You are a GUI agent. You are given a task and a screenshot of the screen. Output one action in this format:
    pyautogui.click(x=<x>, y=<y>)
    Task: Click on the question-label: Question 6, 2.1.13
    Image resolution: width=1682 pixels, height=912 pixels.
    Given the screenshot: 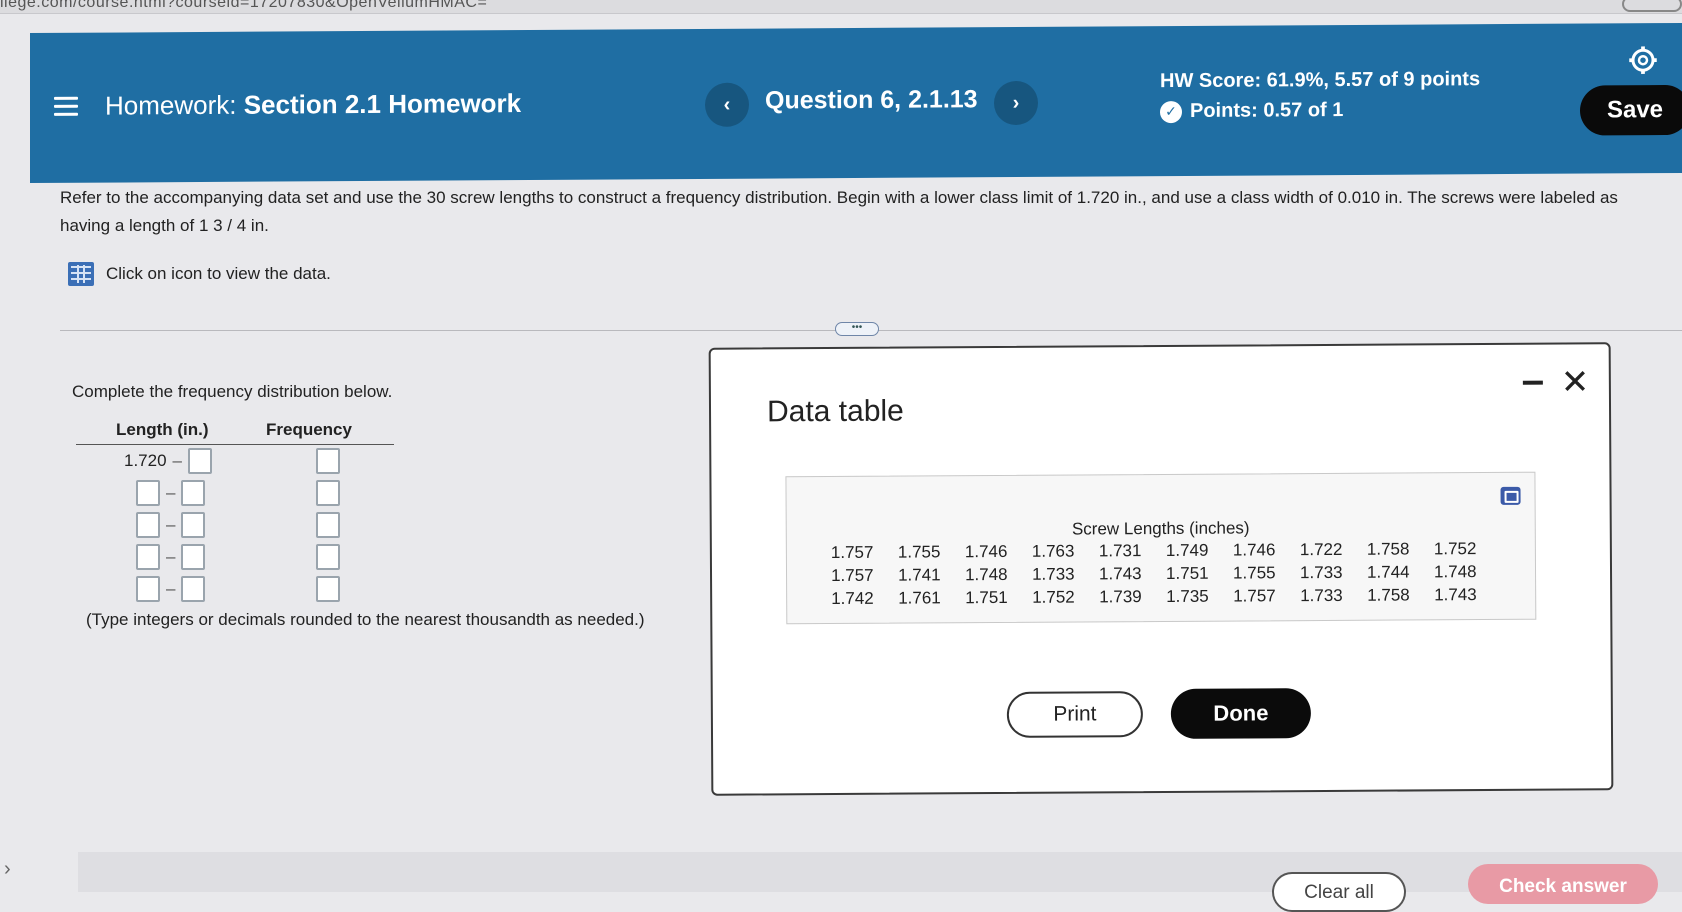 What is the action you would take?
    pyautogui.click(x=871, y=100)
    